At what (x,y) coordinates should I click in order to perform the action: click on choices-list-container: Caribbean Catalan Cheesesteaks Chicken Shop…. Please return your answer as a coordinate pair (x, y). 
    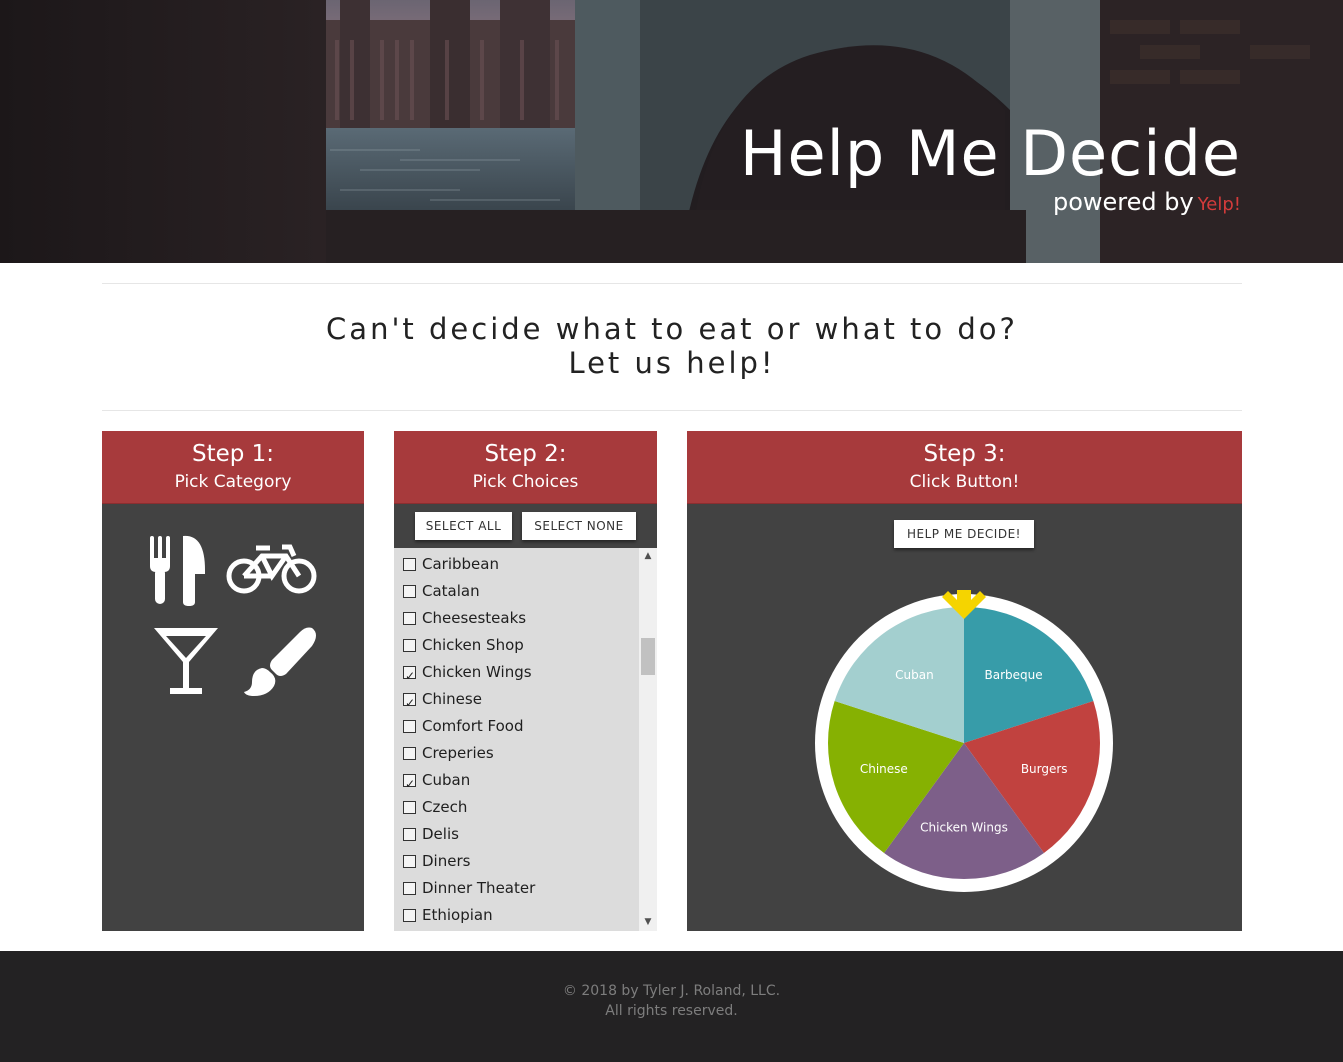
    Looking at the image, I should click on (525, 739).